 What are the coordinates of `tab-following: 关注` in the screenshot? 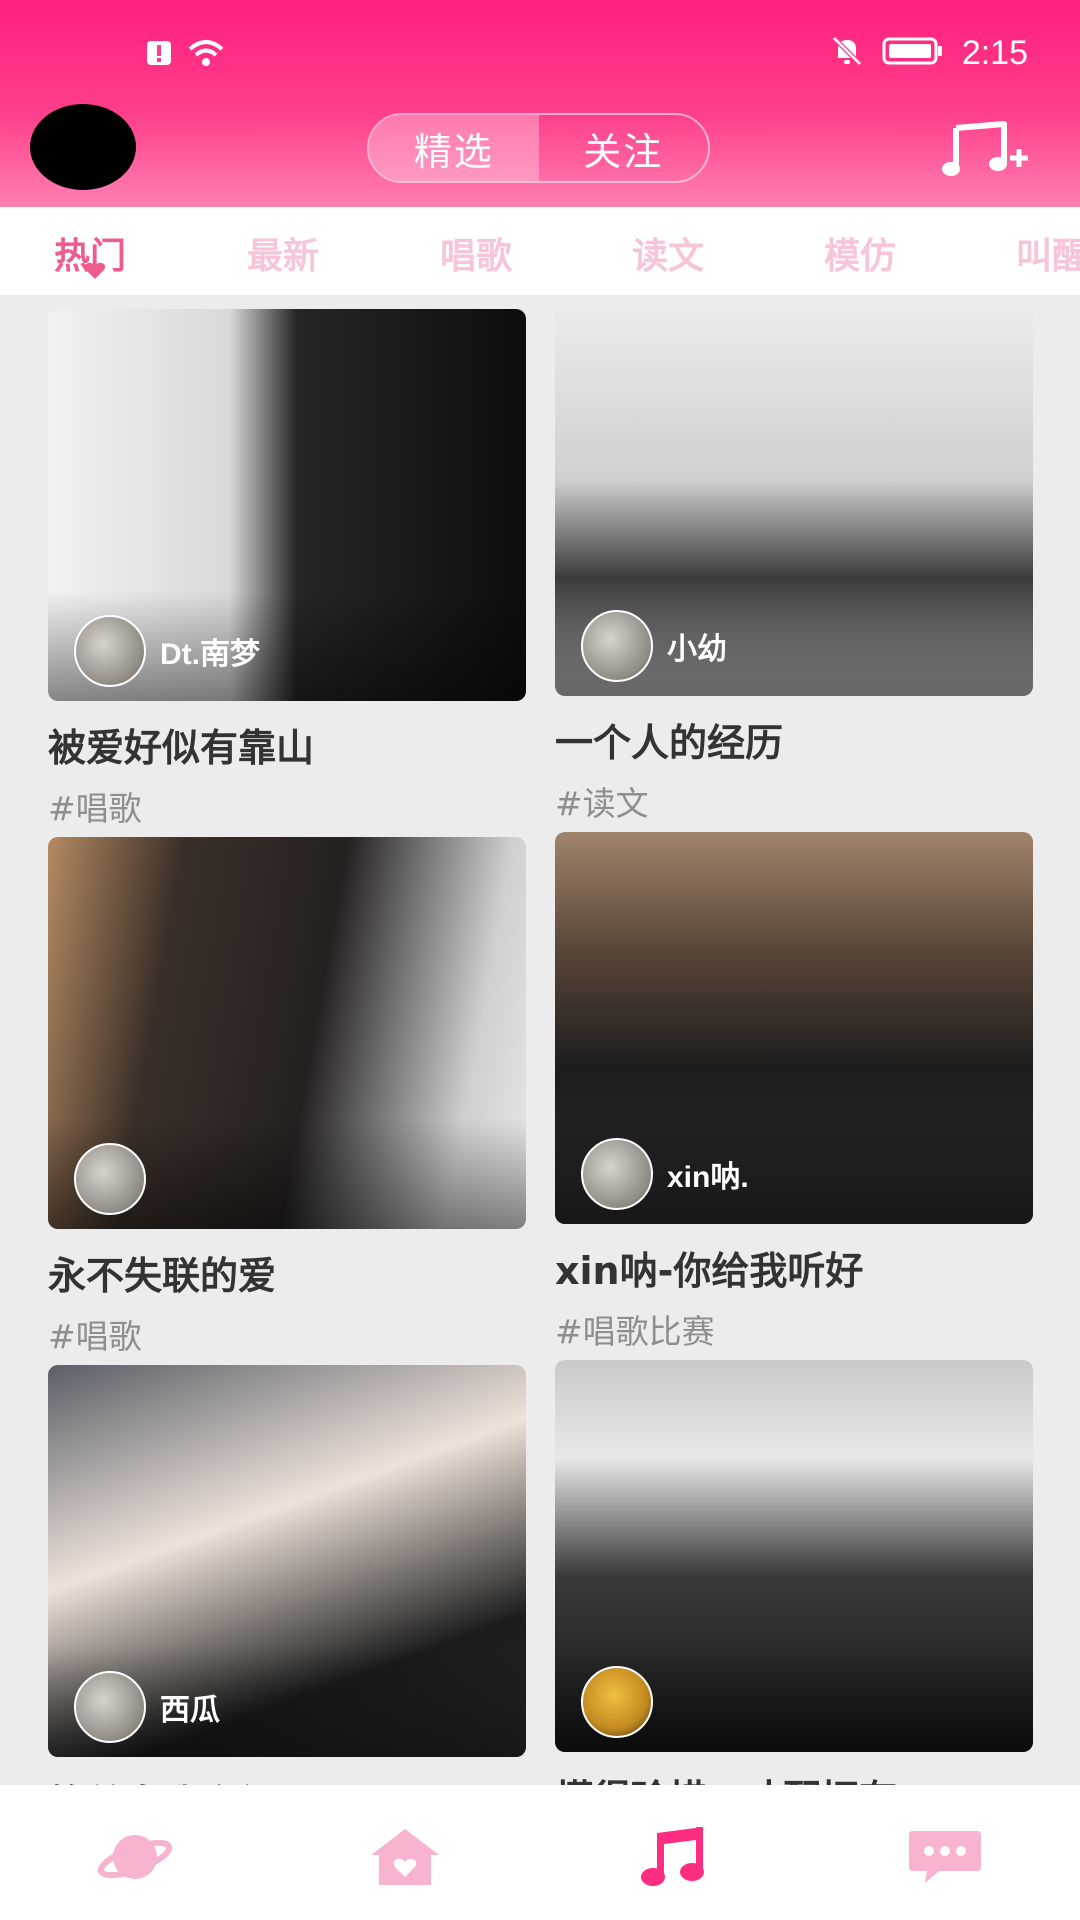 It's located at (624, 148).